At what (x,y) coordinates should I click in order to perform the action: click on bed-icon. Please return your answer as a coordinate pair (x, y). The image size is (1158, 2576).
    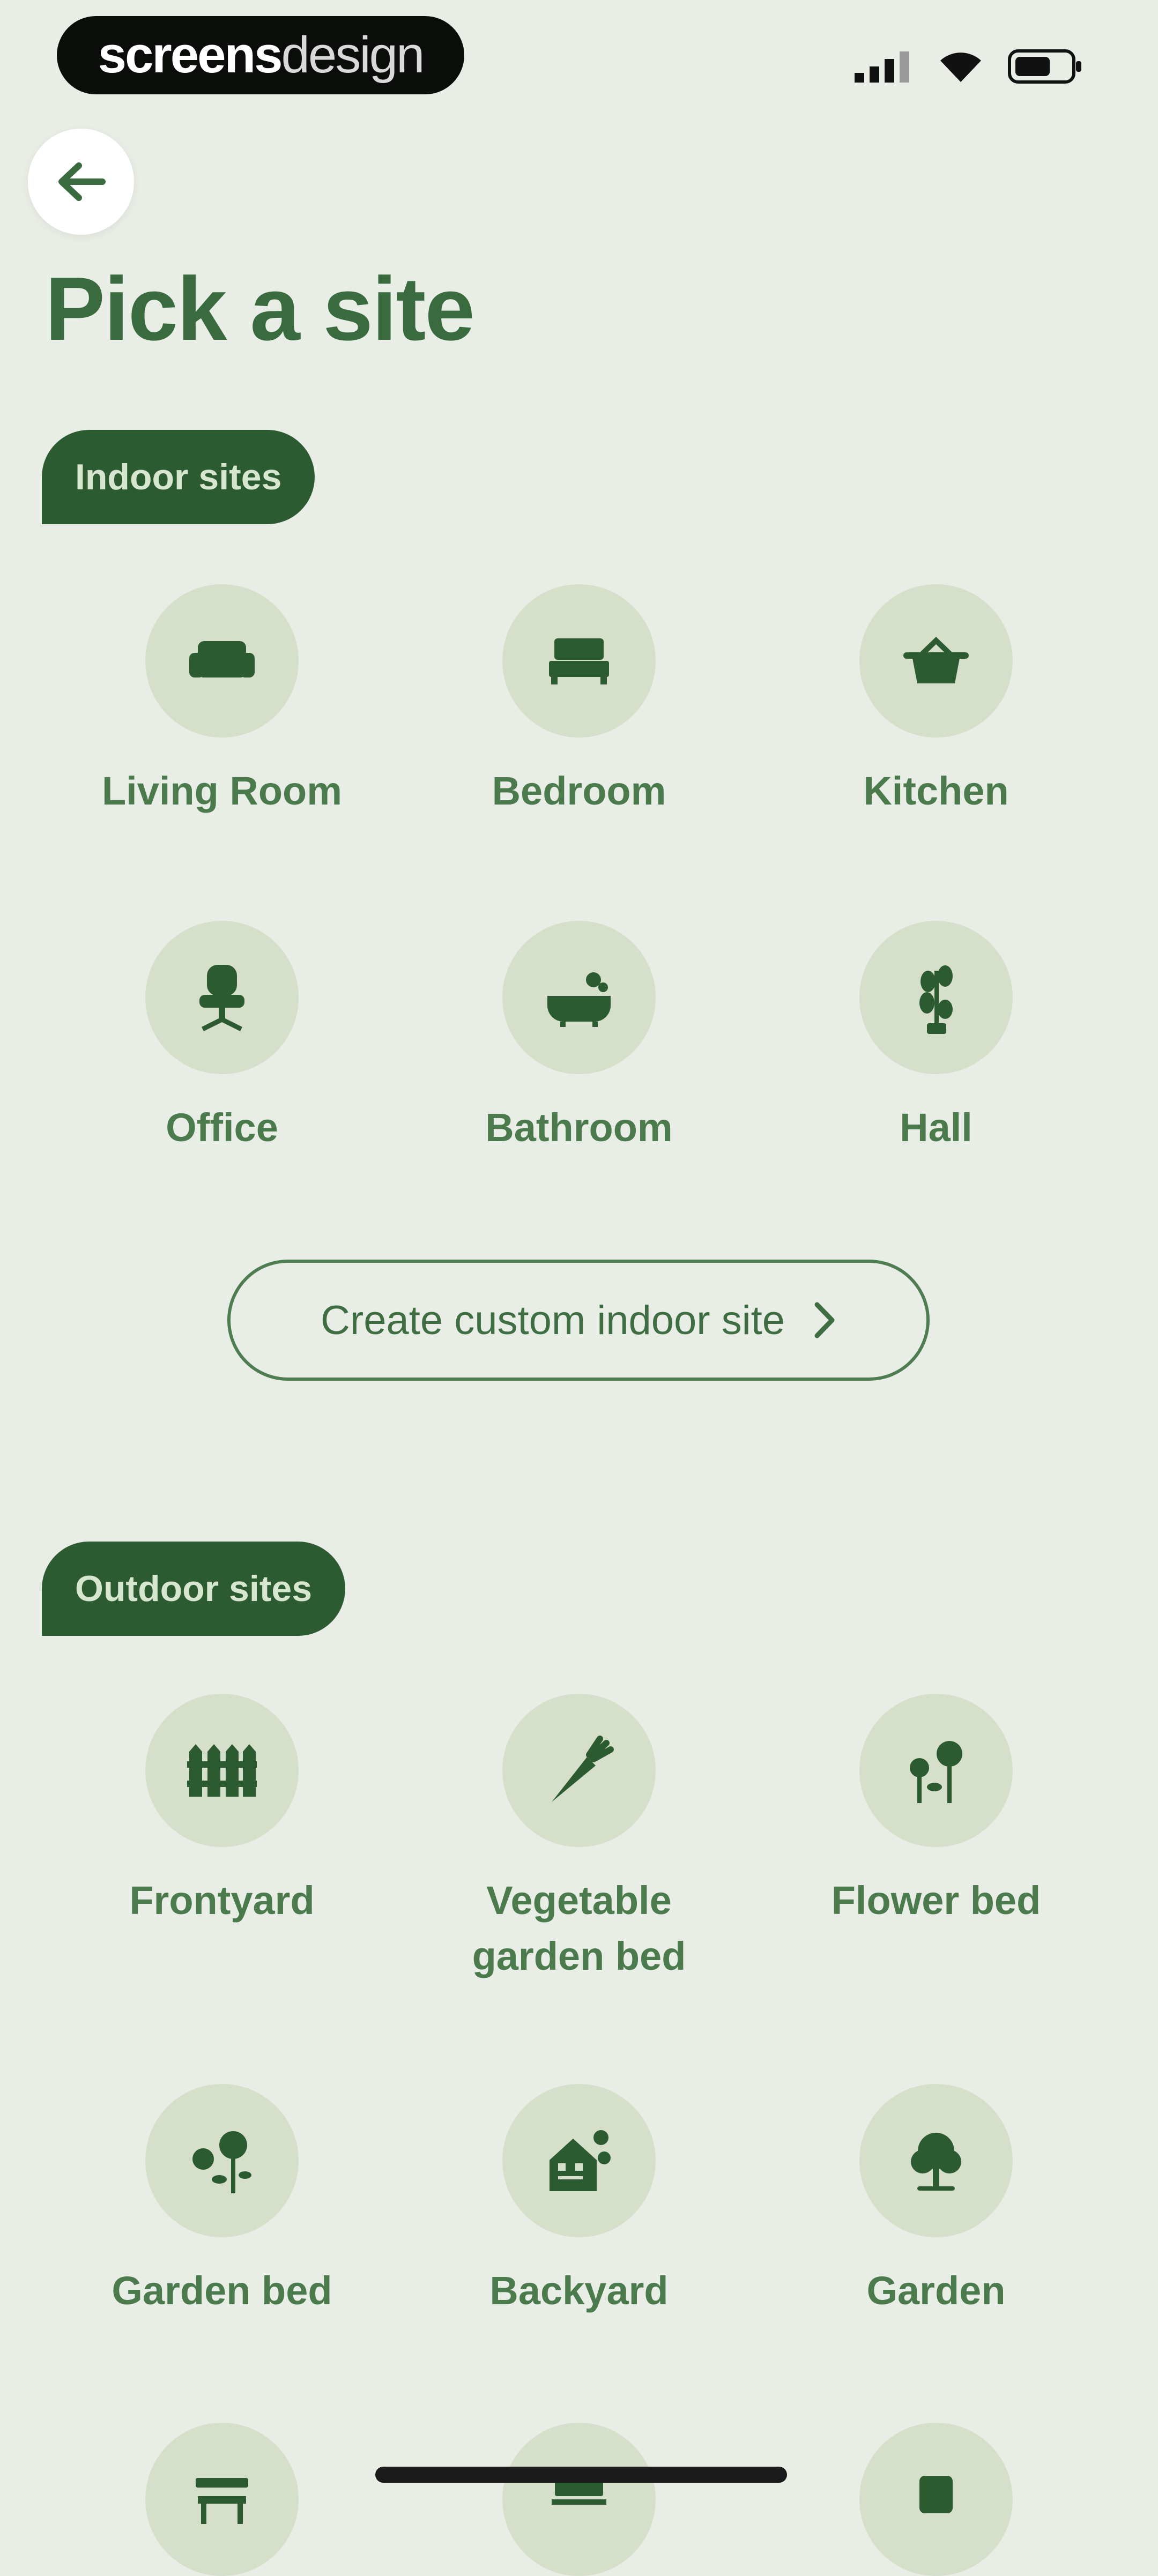
    Looking at the image, I should click on (579, 661).